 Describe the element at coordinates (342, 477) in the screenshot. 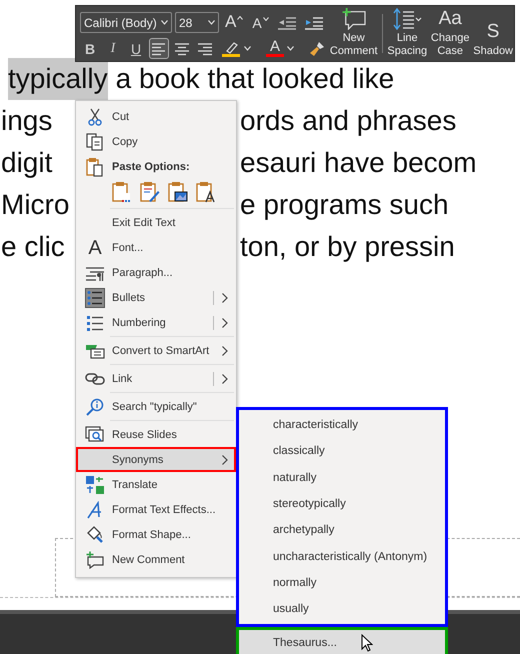

I see `menu-item: naturally` at that location.